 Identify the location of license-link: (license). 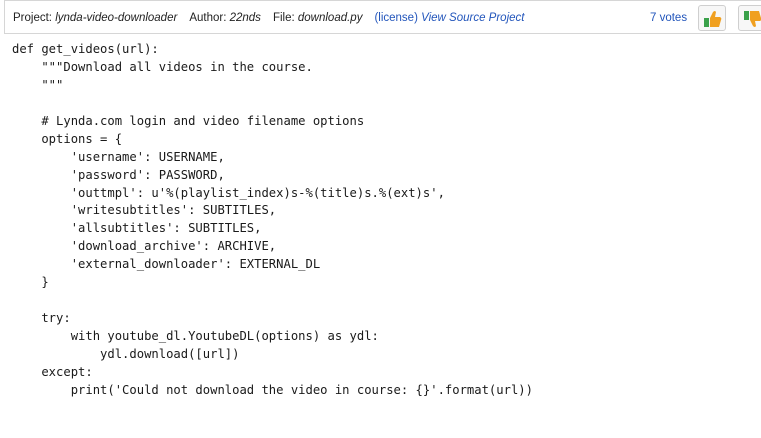
(395, 18).